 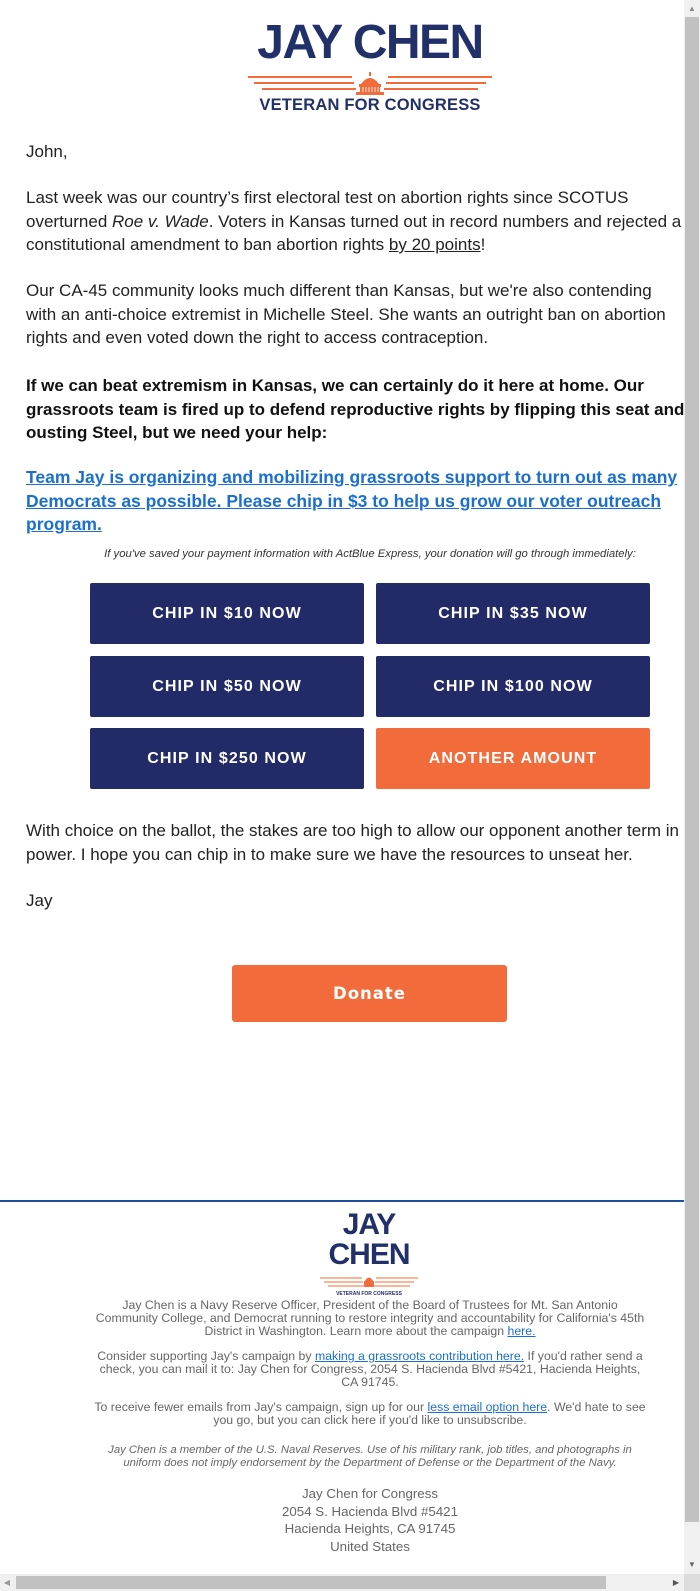 What do you see at coordinates (692, 1582) in the screenshot?
I see `scrollbar-corner` at bounding box center [692, 1582].